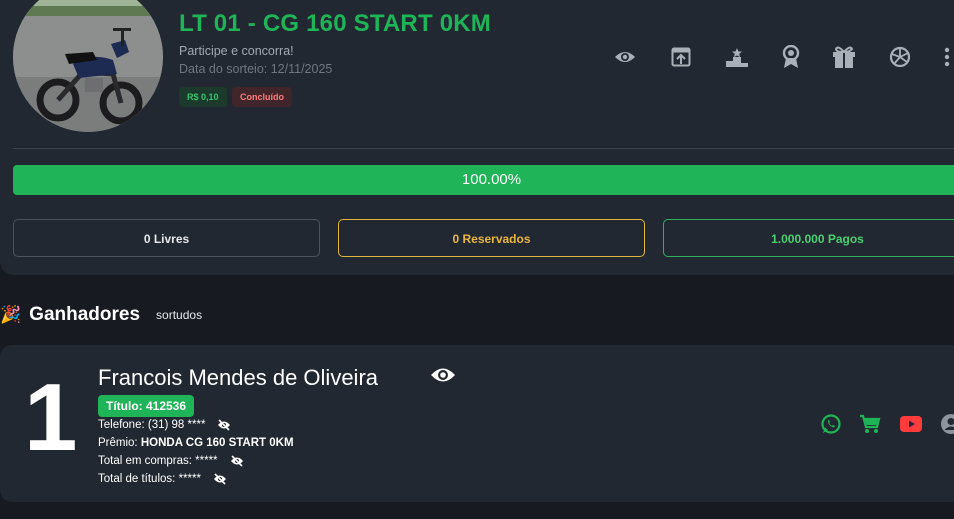 This screenshot has height=519, width=954. Describe the element at coordinates (137, 479) in the screenshot. I see `tickets-label: Total de títulos:` at that location.